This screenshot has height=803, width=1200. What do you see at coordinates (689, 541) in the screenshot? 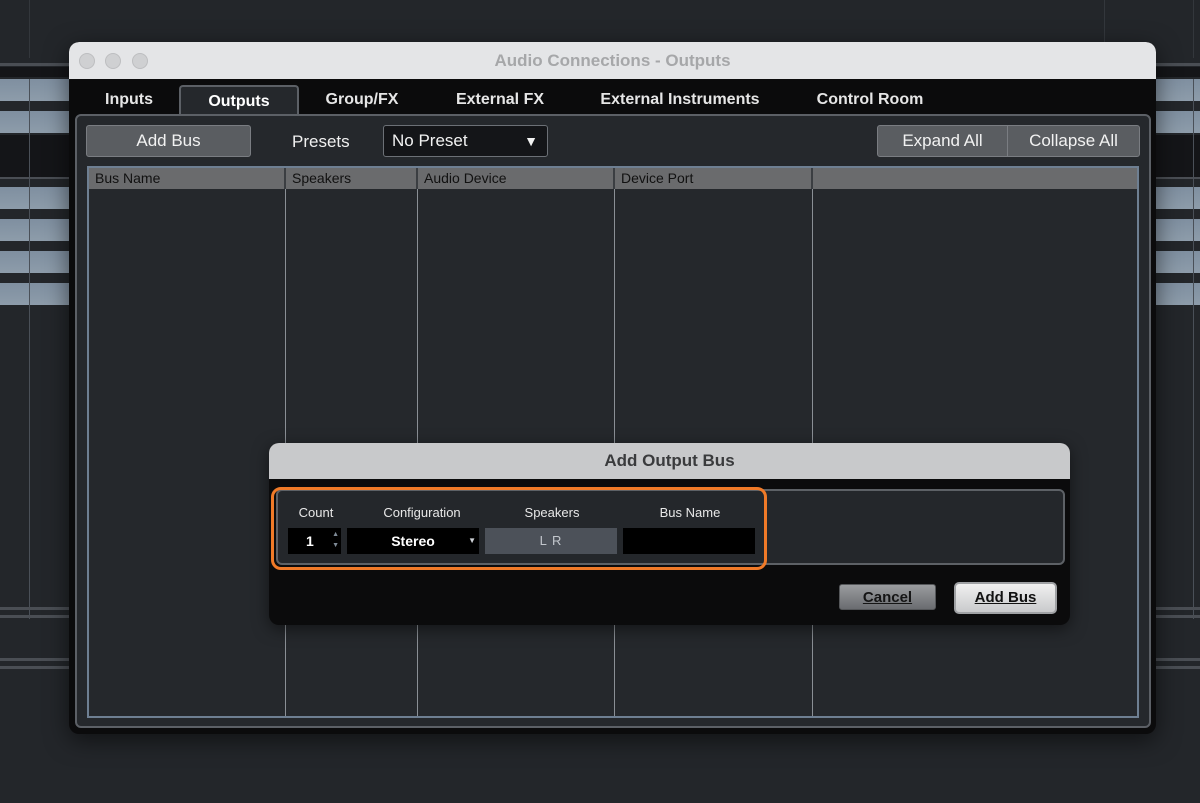
I see `bus-name-input` at bounding box center [689, 541].